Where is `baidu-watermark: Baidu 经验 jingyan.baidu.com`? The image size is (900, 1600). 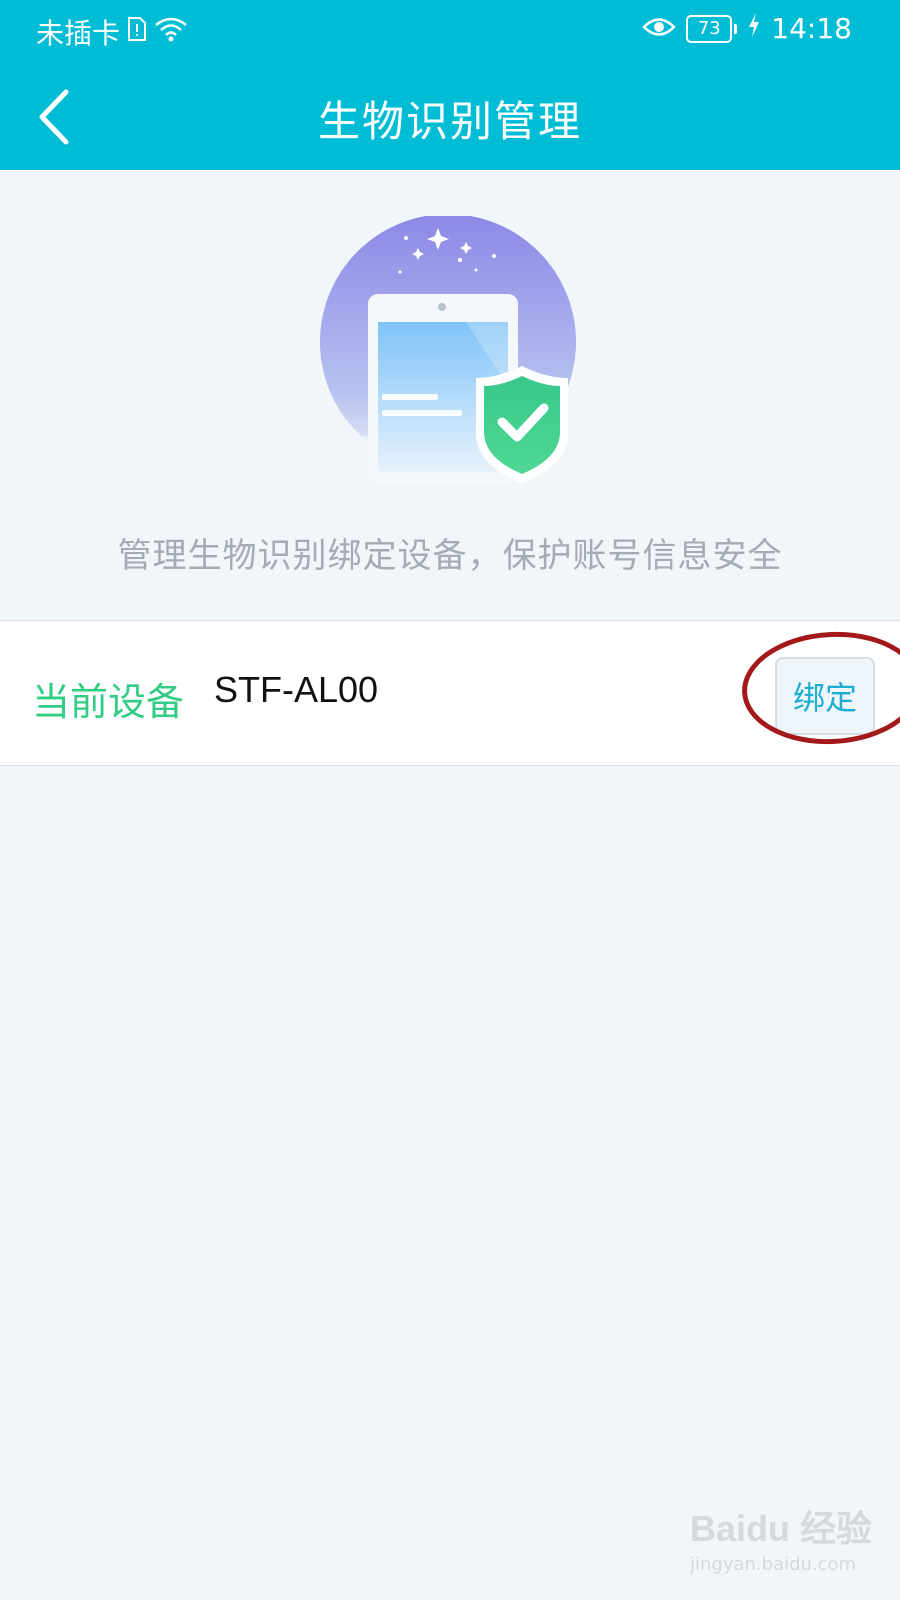
baidu-watermark: Baidu 经验 jingyan.baidu.com is located at coordinates (785, 1540).